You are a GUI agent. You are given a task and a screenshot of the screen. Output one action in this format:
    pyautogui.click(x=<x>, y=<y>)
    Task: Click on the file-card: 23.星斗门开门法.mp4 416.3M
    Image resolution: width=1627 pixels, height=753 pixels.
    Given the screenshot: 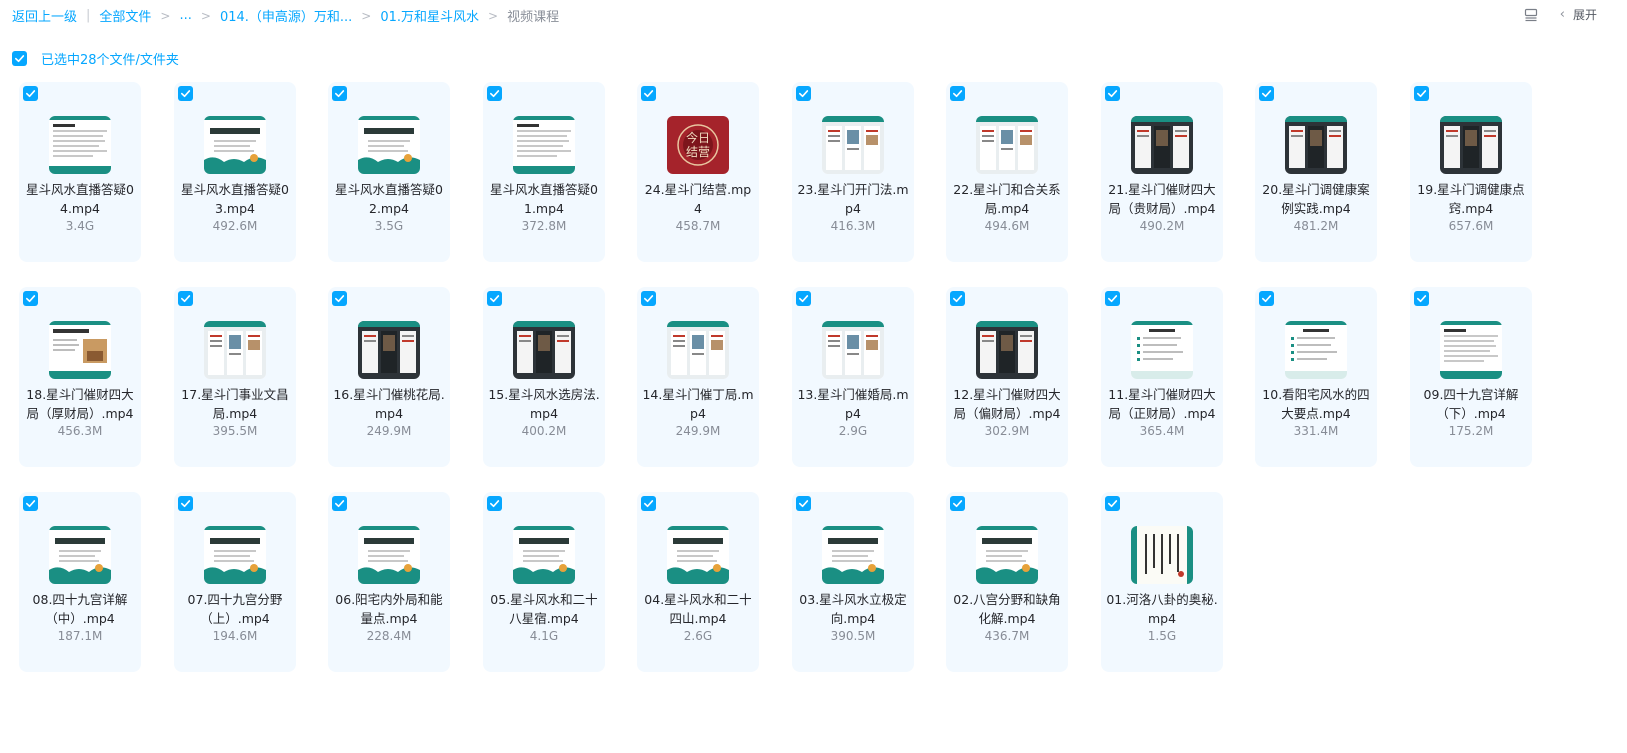 What is the action you would take?
    pyautogui.click(x=853, y=172)
    